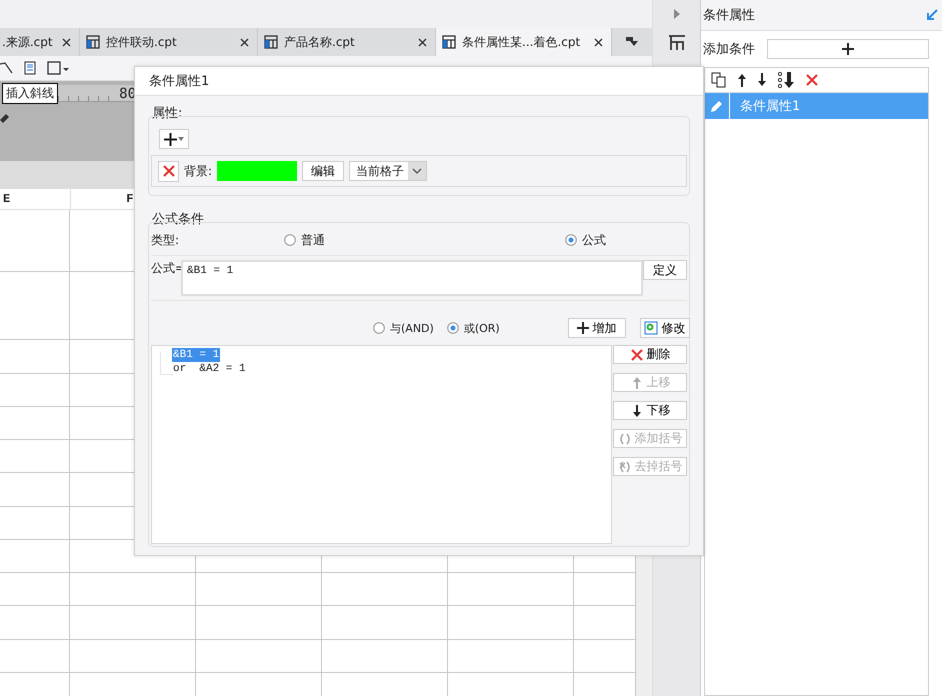 The height and width of the screenshot is (696, 942). I want to click on pencil-icon, so click(717, 106).